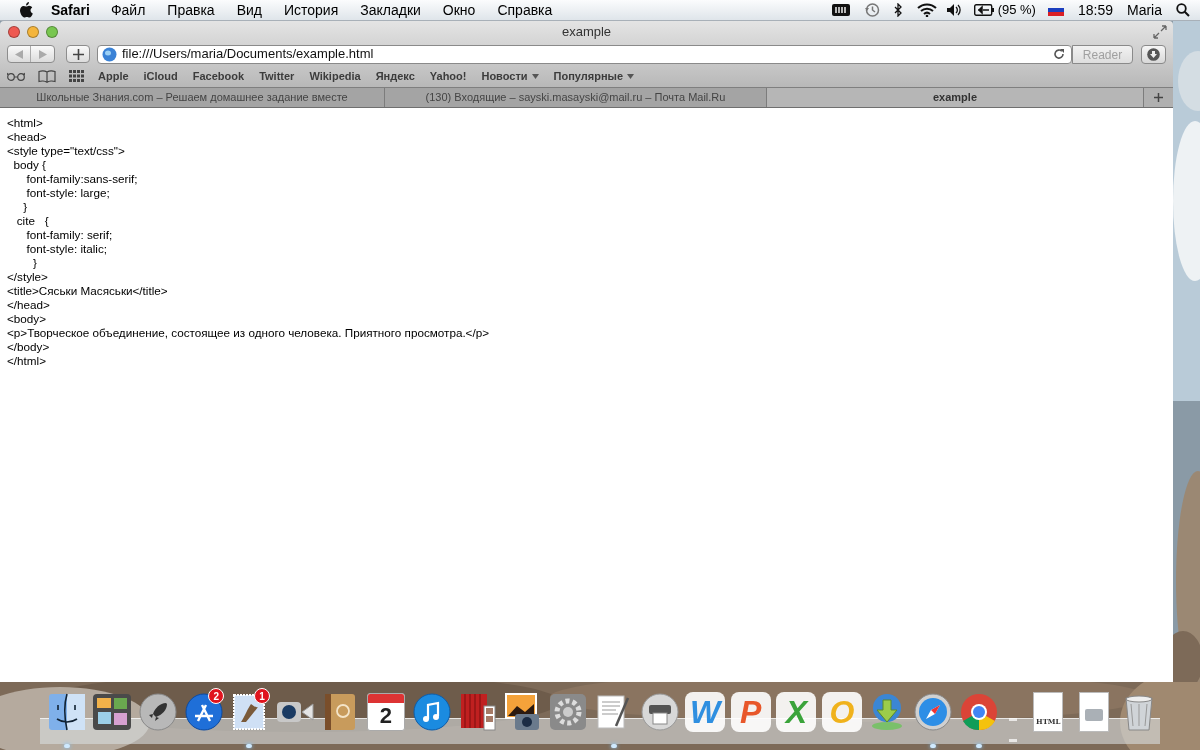  Describe the element at coordinates (112, 712) in the screenshot. I see `window-grid-icon` at that location.